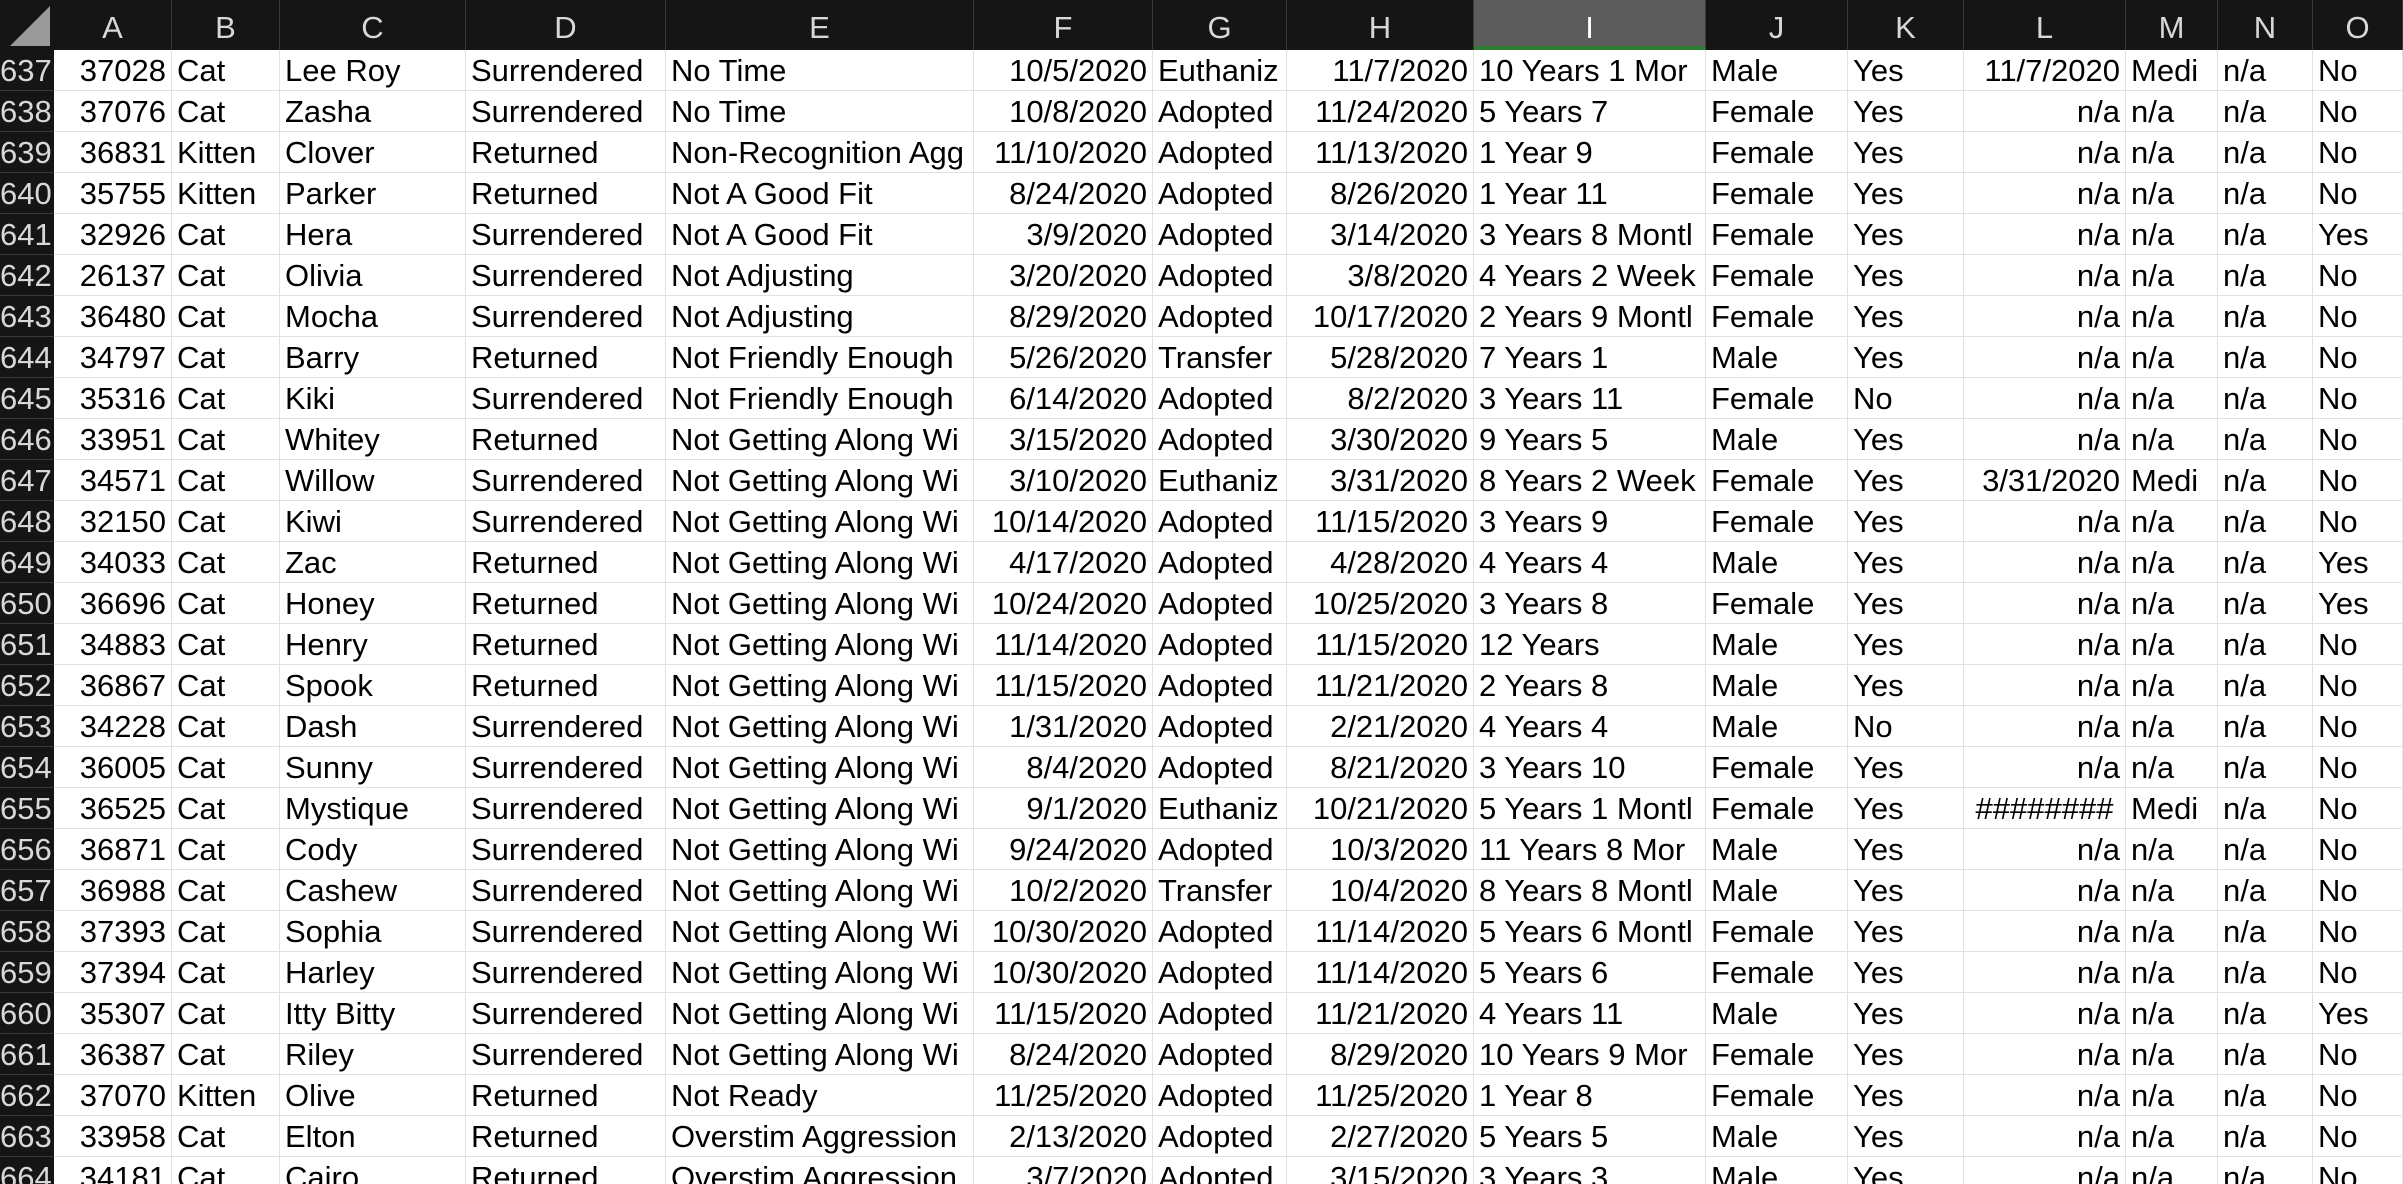  I want to click on cell-J657: Male, so click(1777, 890).